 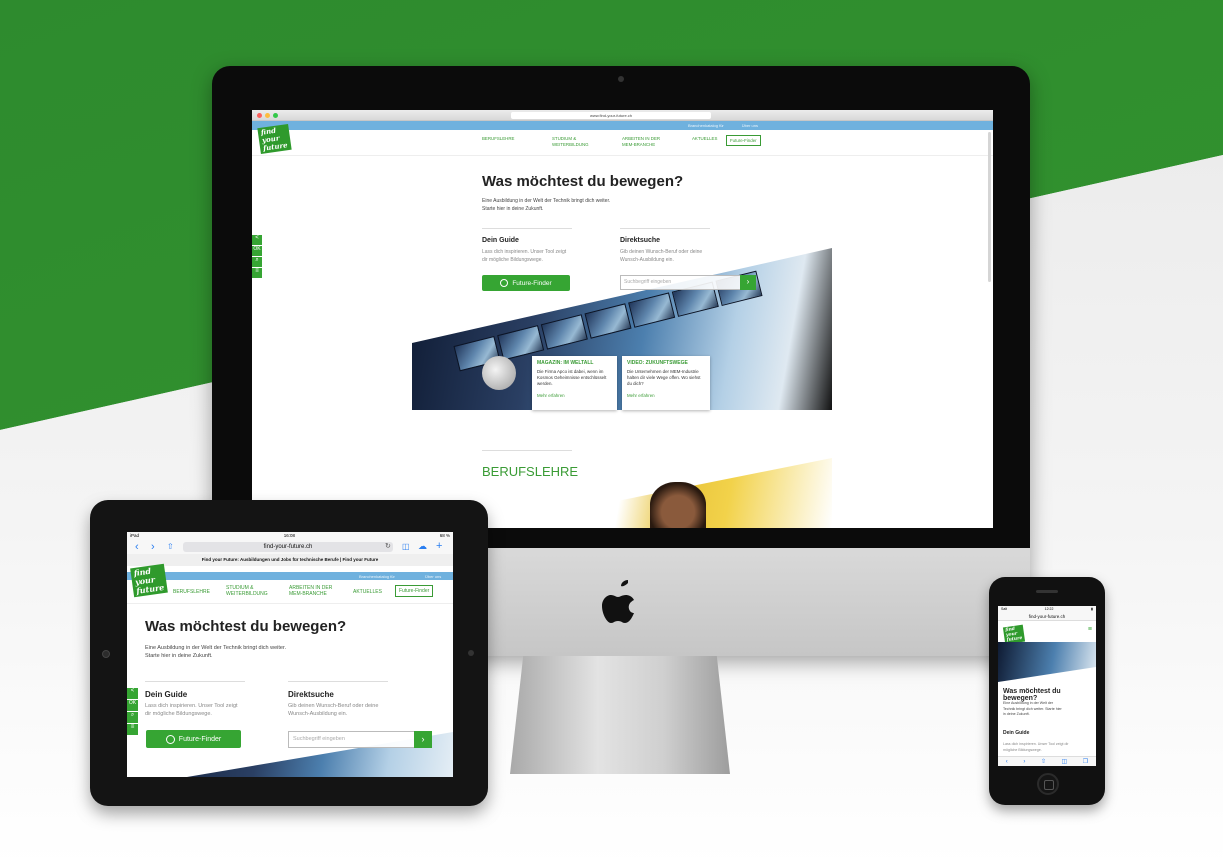 I want to click on scrollbar, so click(x=989, y=207).